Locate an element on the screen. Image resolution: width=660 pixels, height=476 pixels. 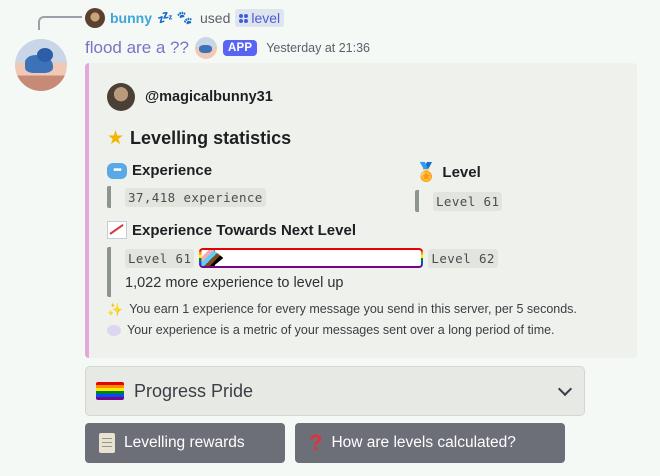
level-progress-bar is located at coordinates (311, 258).